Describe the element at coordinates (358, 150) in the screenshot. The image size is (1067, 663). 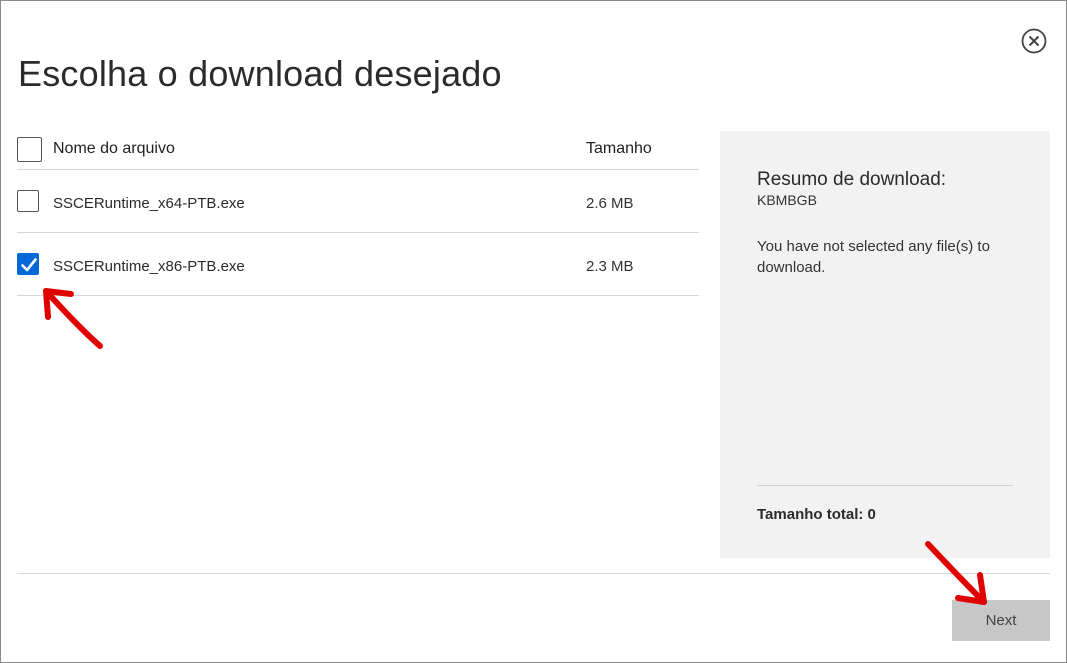
I see `table-header: Nome do arquivo Tamanho` at that location.